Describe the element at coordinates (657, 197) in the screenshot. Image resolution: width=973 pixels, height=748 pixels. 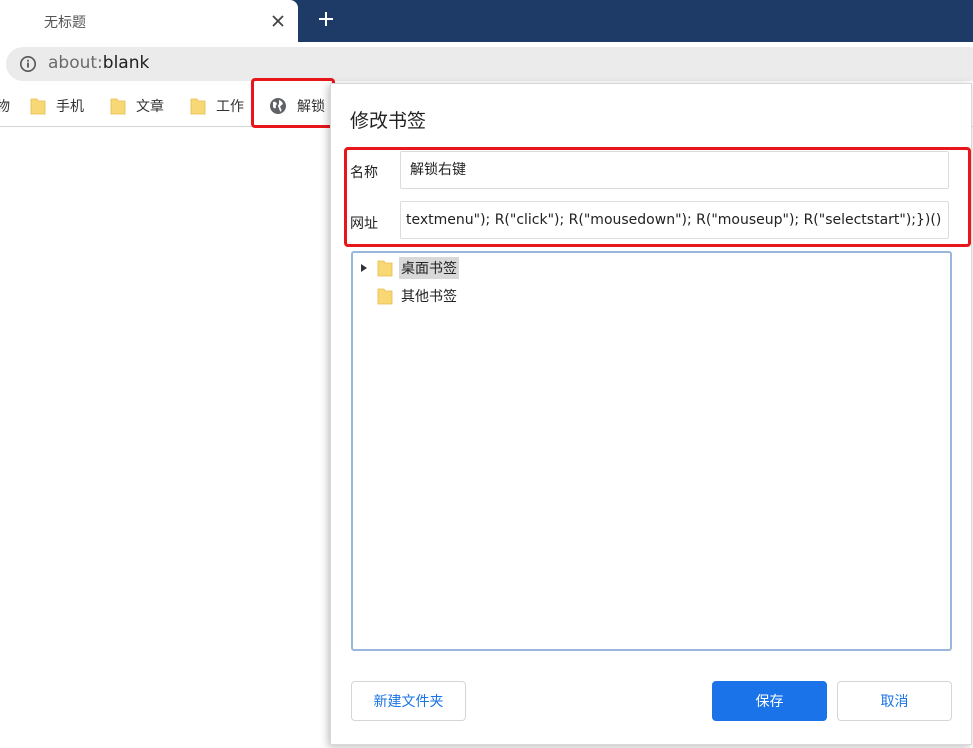
I see `highlight-box-fields` at that location.